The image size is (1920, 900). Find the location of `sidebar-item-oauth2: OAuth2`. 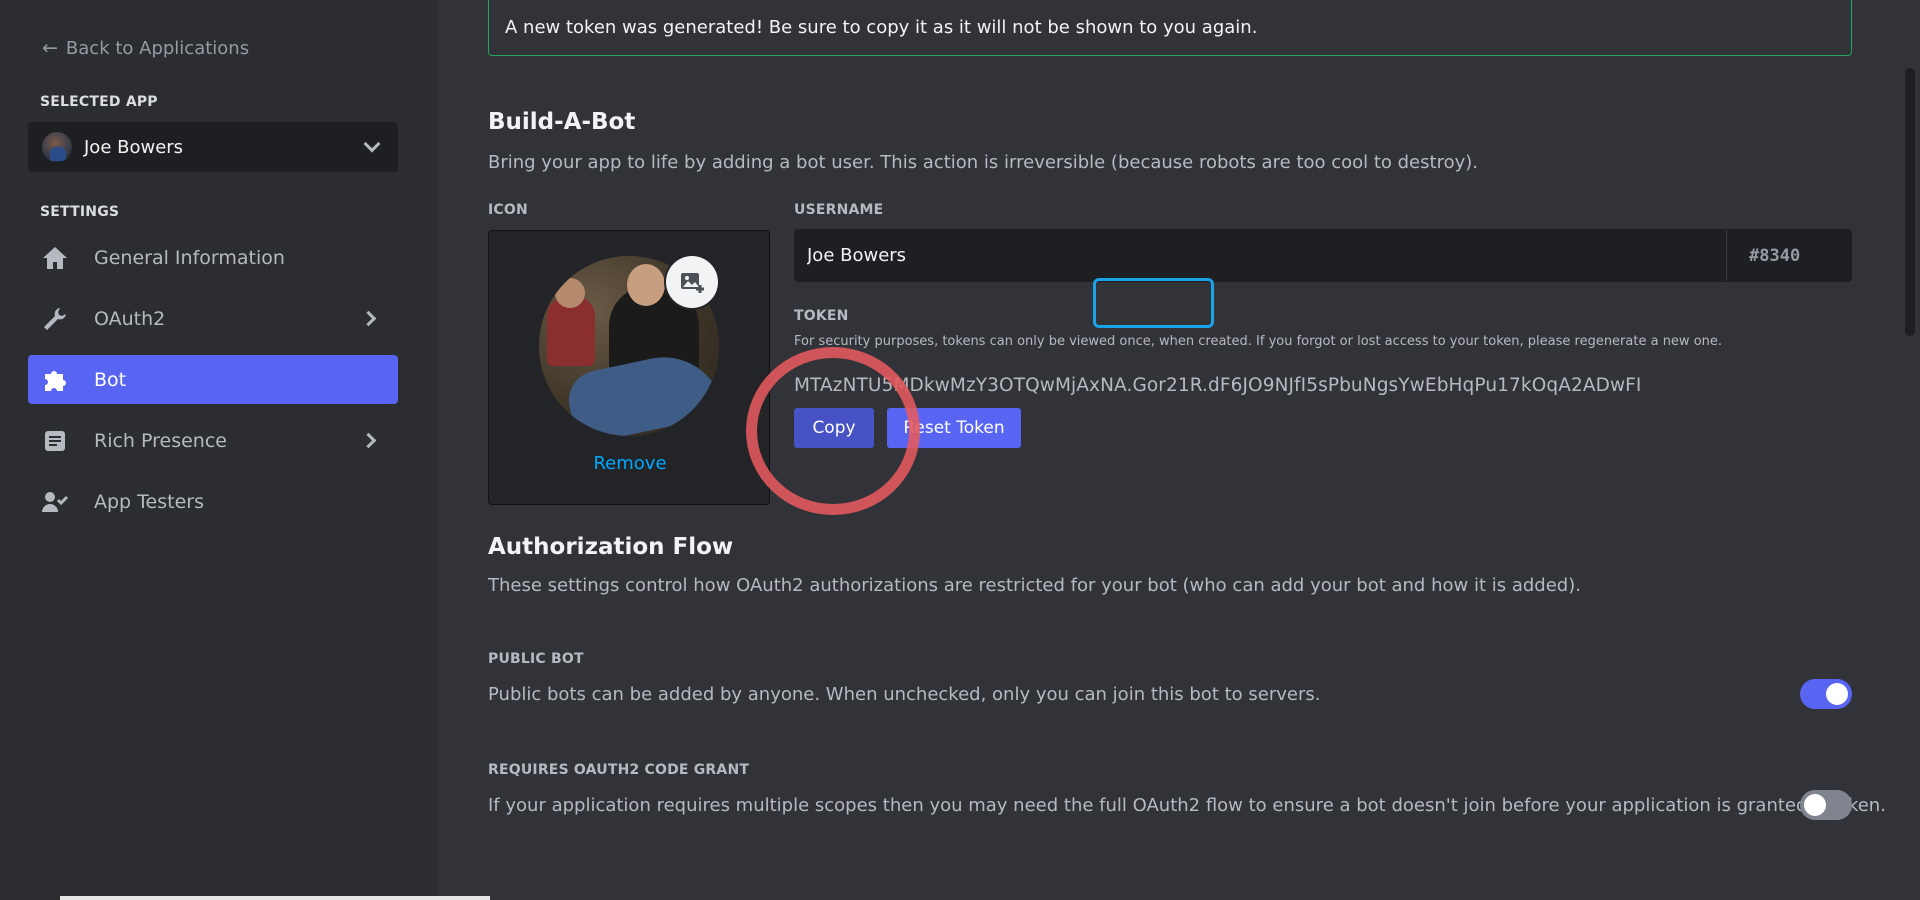

sidebar-item-oauth2: OAuth2 is located at coordinates (213, 318).